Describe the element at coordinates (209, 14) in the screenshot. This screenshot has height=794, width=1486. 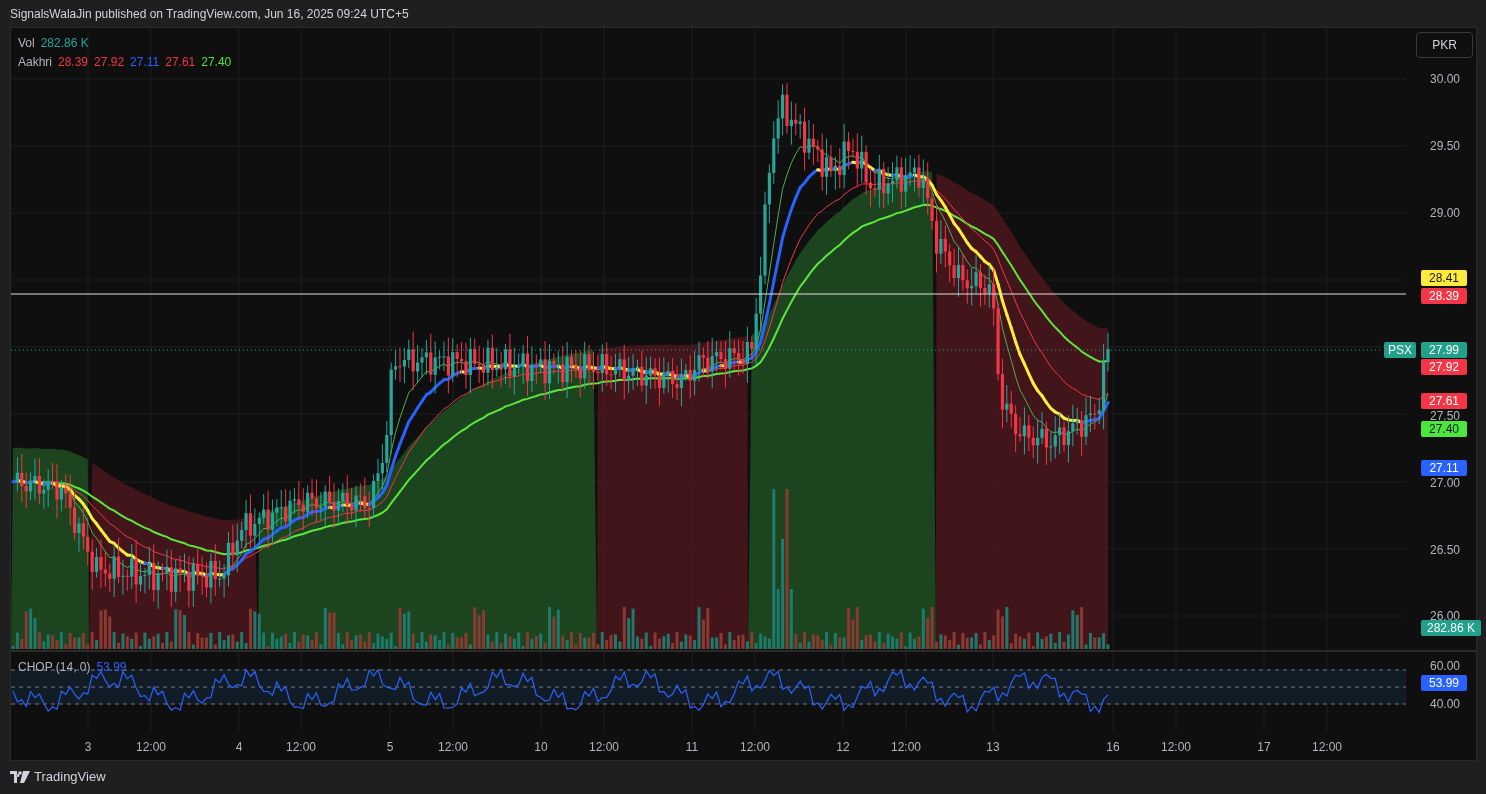
I see `publish-info: SignalsWalaJin published on TradingView.com, Jun 16, 2025 09:24 UTC+5` at that location.